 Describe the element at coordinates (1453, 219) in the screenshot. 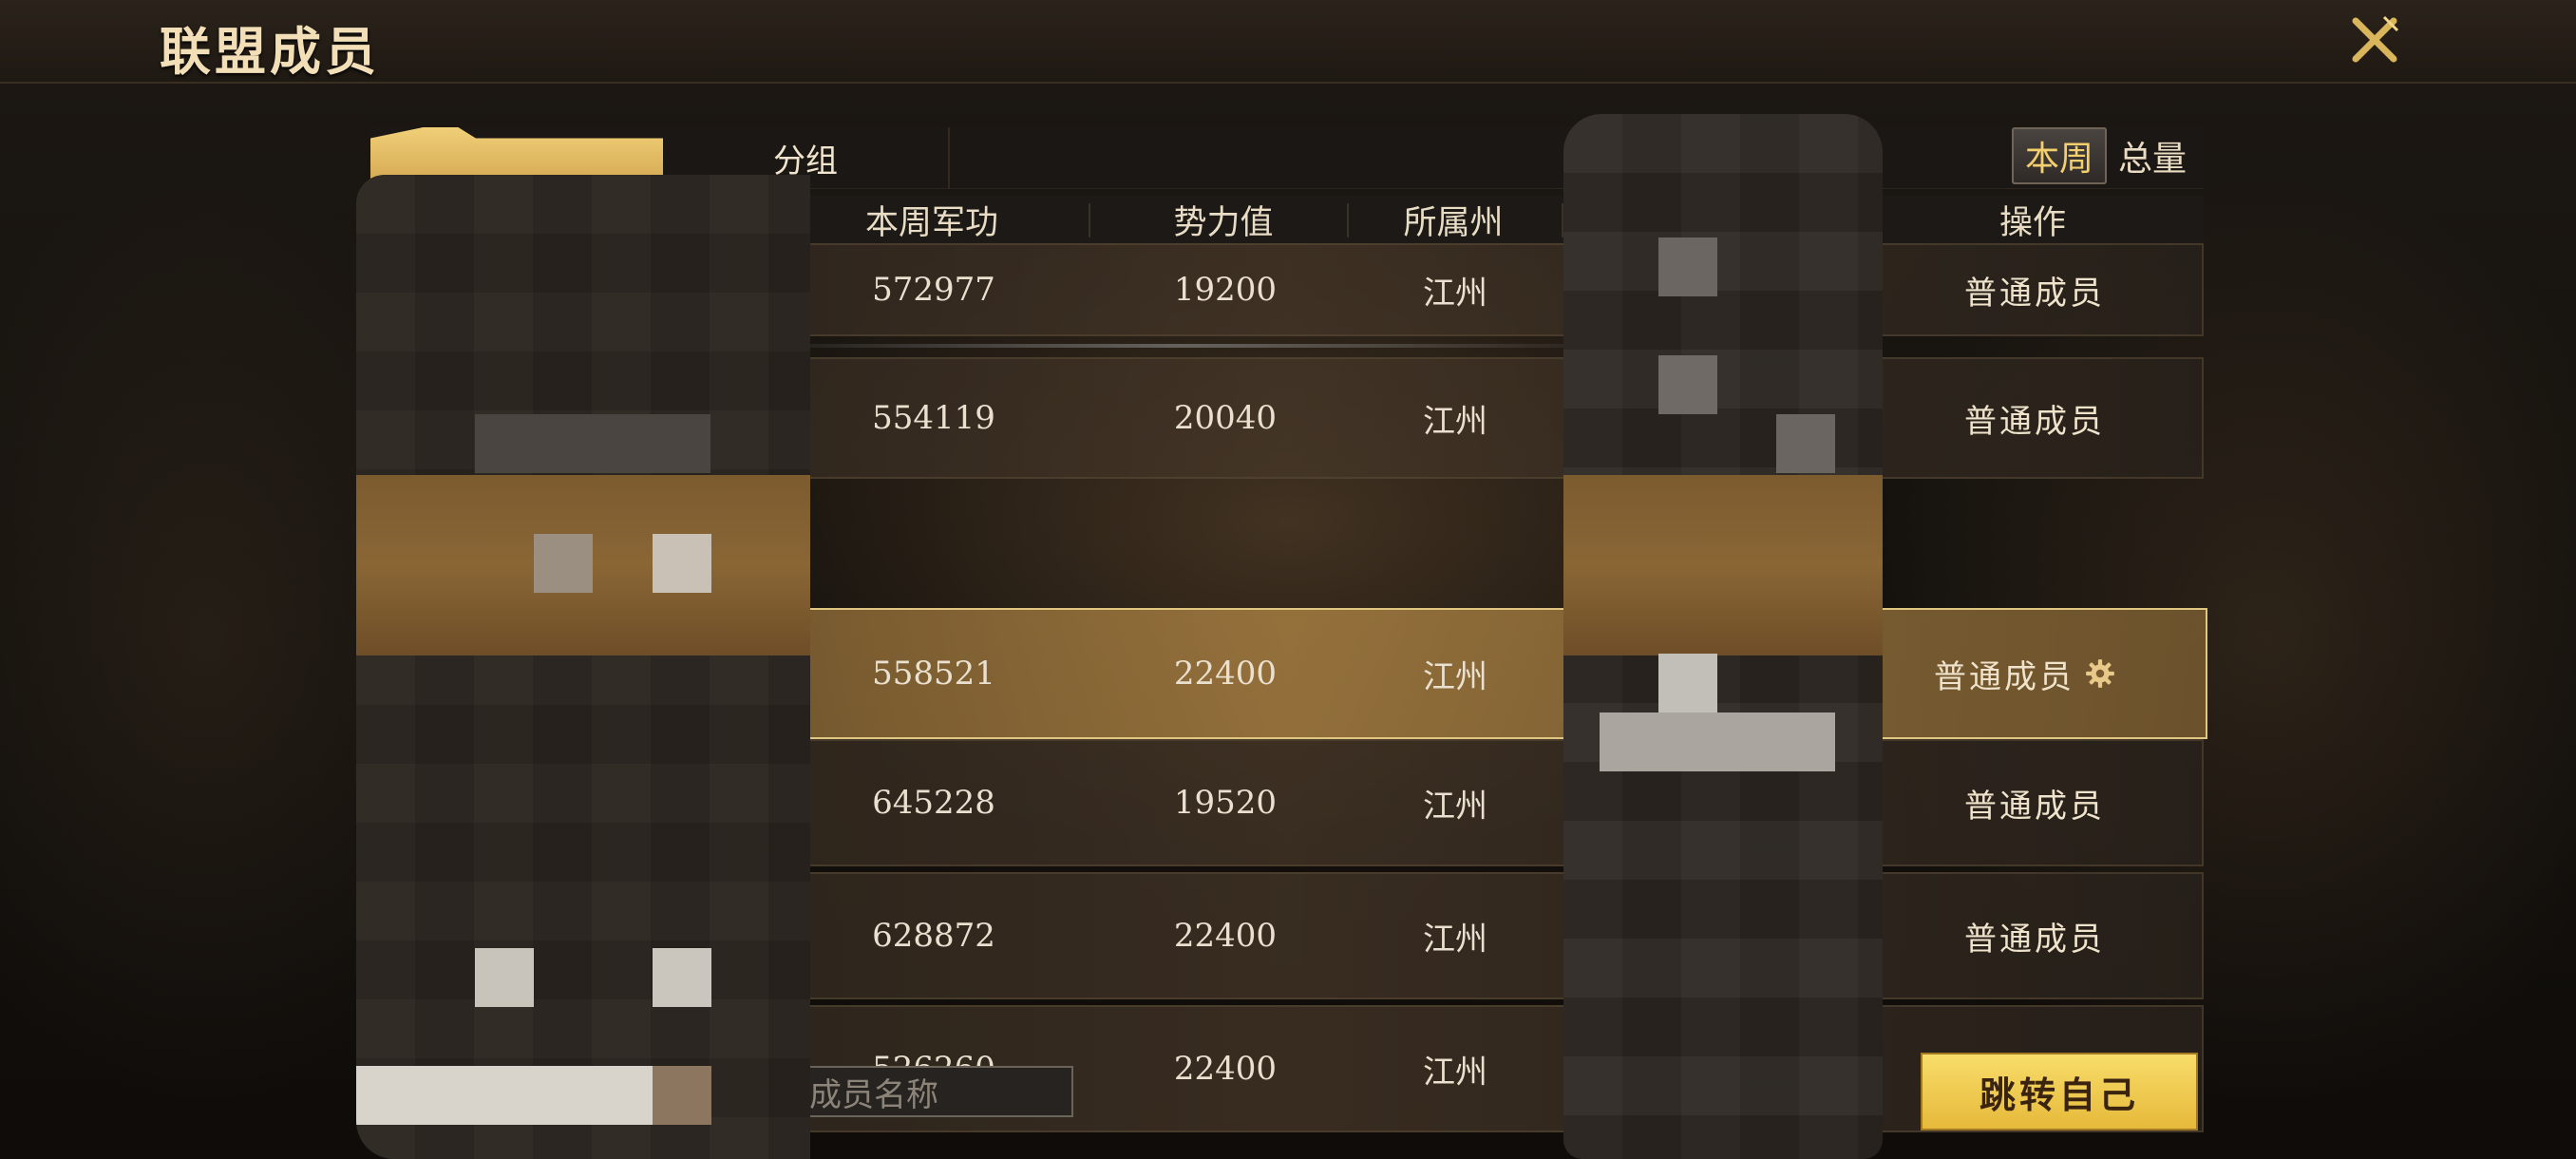

I see `header-state: 所属州` at that location.